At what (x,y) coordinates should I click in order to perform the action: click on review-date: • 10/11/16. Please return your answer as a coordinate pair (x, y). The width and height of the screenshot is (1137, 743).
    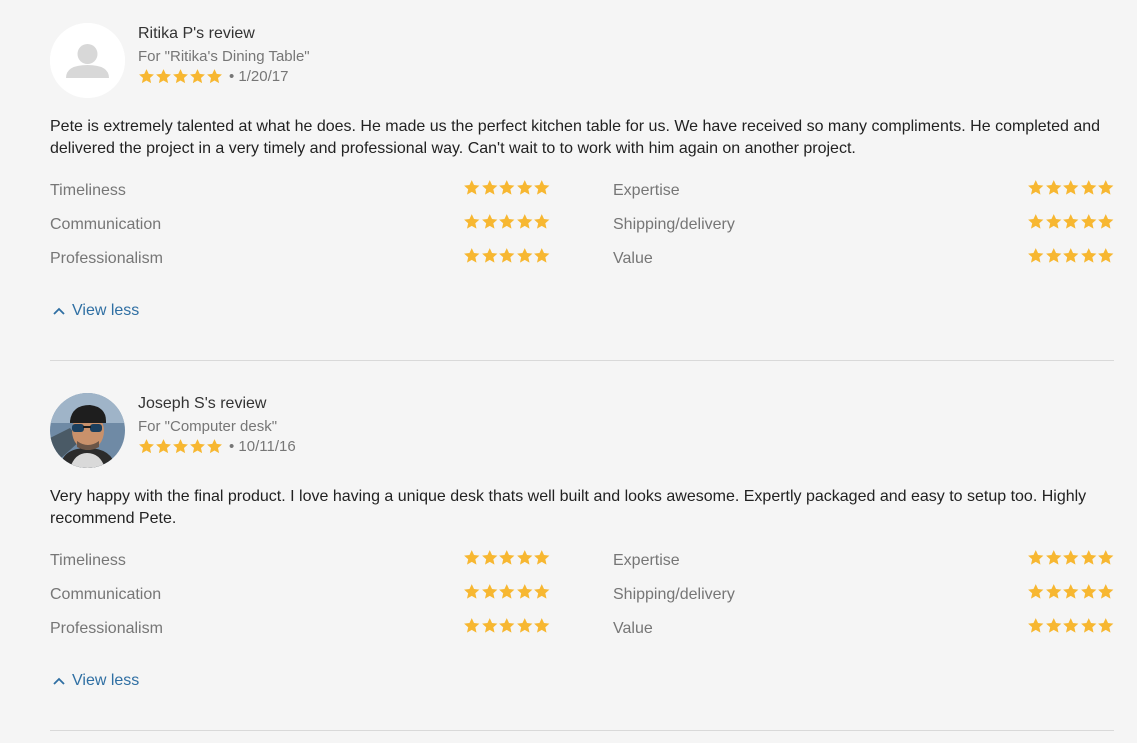
    Looking at the image, I should click on (262, 446).